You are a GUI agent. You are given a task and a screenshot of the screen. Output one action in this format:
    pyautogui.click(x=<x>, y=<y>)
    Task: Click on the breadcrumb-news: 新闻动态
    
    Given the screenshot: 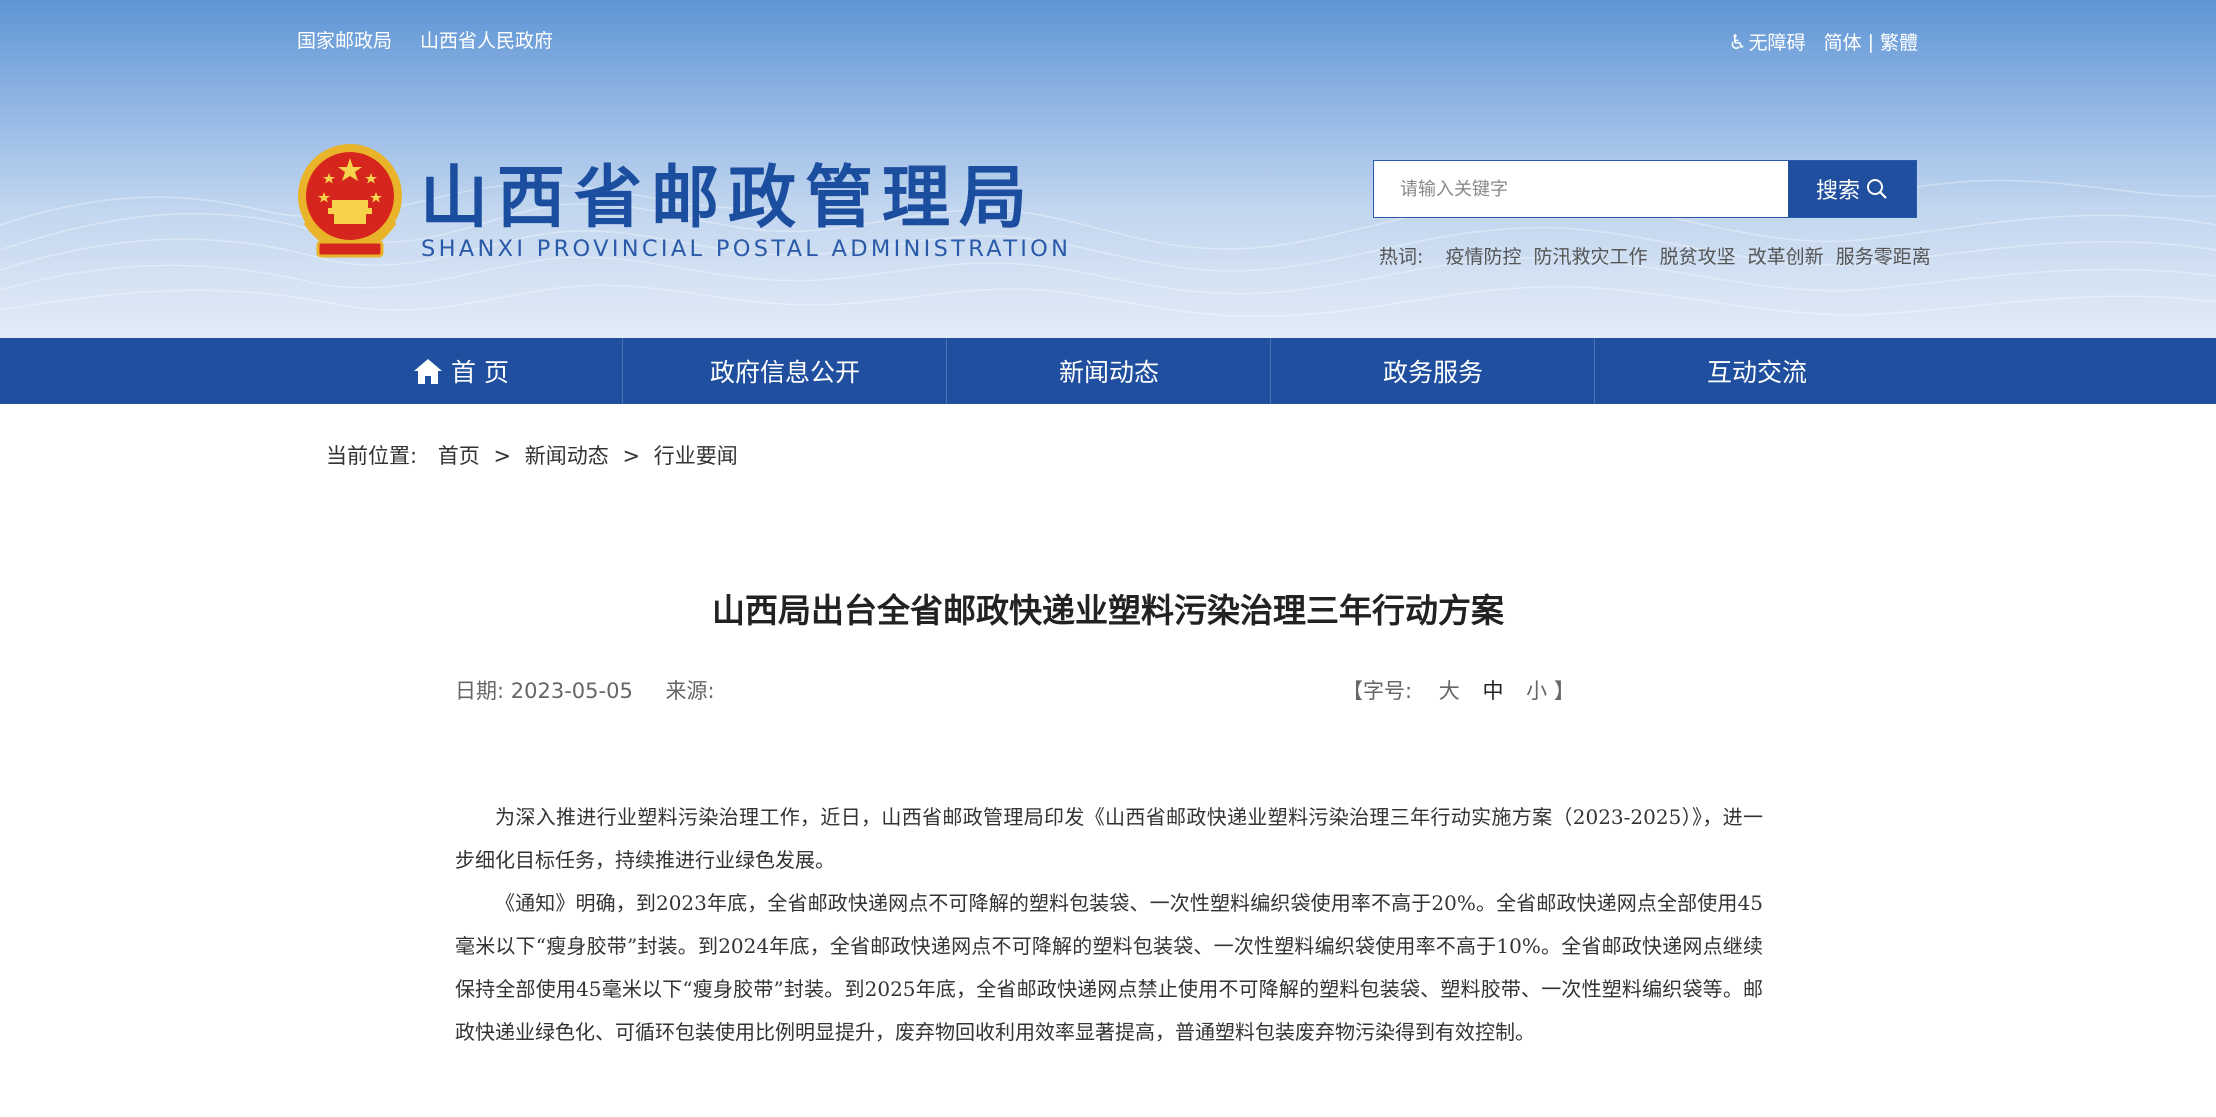 What is the action you would take?
    pyautogui.click(x=567, y=456)
    